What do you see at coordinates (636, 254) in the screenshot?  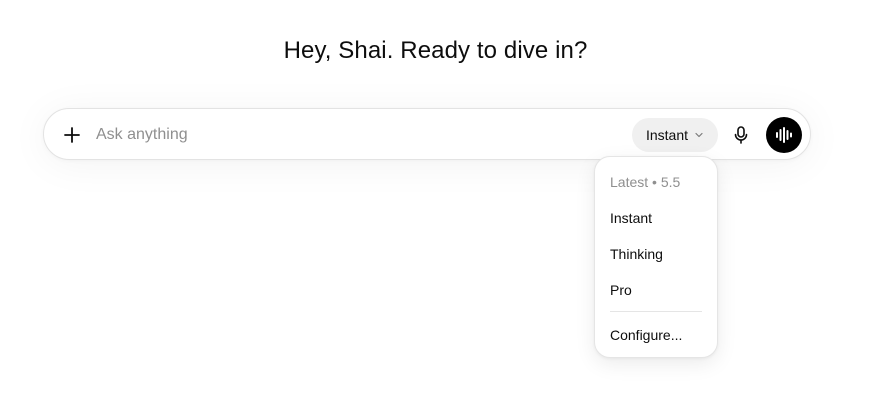 I see `menu-item-label: Thinking` at bounding box center [636, 254].